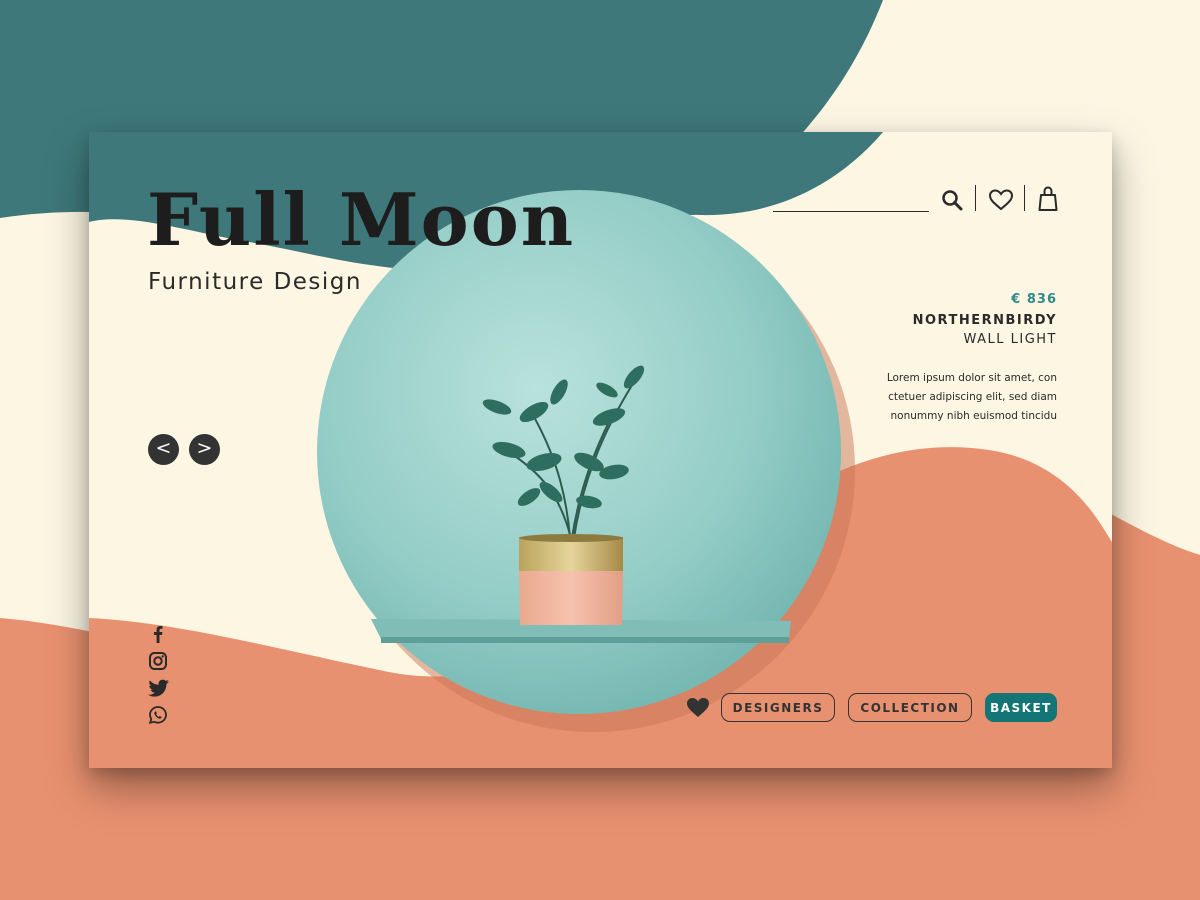  What do you see at coordinates (973, 416) in the screenshot?
I see `description-line: nonummy nibh euismod tincidu` at bounding box center [973, 416].